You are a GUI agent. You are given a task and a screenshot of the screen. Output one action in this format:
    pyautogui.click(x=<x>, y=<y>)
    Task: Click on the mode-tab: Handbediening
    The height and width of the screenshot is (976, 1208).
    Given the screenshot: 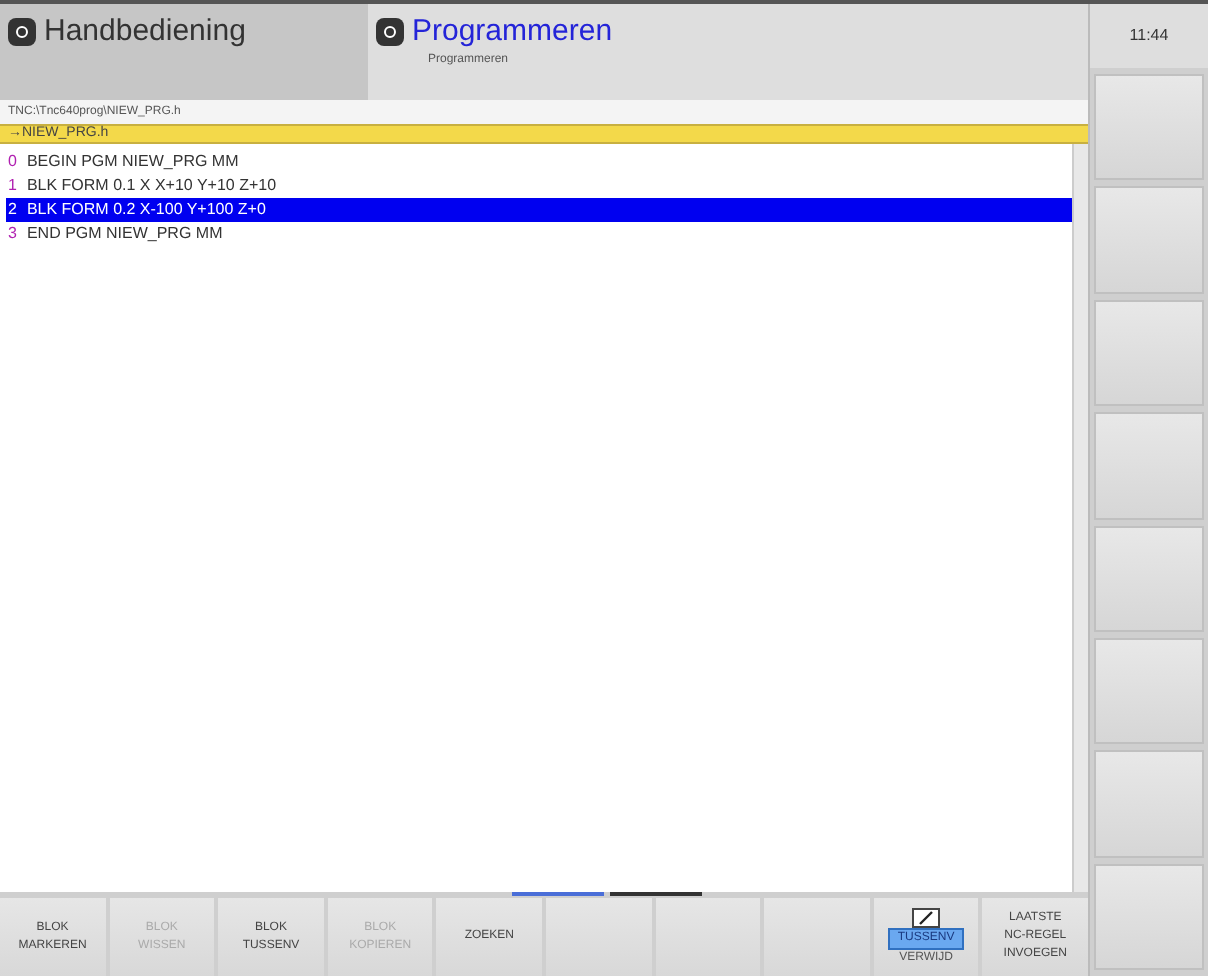 What is the action you would take?
    pyautogui.click(x=184, y=52)
    